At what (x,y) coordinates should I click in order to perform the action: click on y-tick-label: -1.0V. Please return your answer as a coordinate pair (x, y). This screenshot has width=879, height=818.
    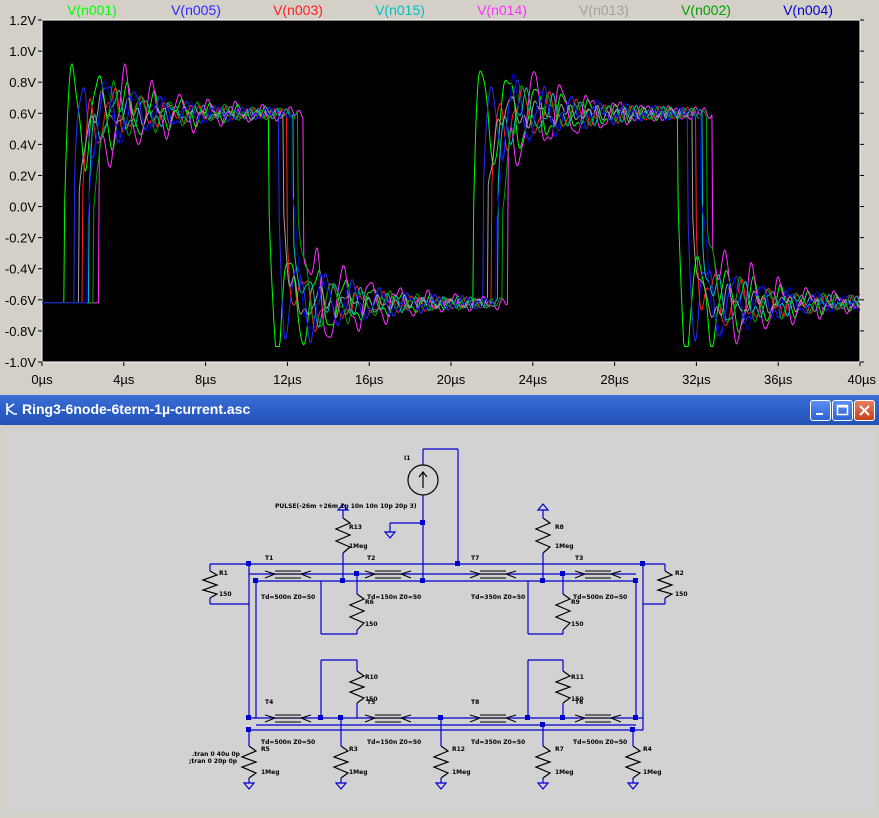
    Looking at the image, I should click on (20, 362).